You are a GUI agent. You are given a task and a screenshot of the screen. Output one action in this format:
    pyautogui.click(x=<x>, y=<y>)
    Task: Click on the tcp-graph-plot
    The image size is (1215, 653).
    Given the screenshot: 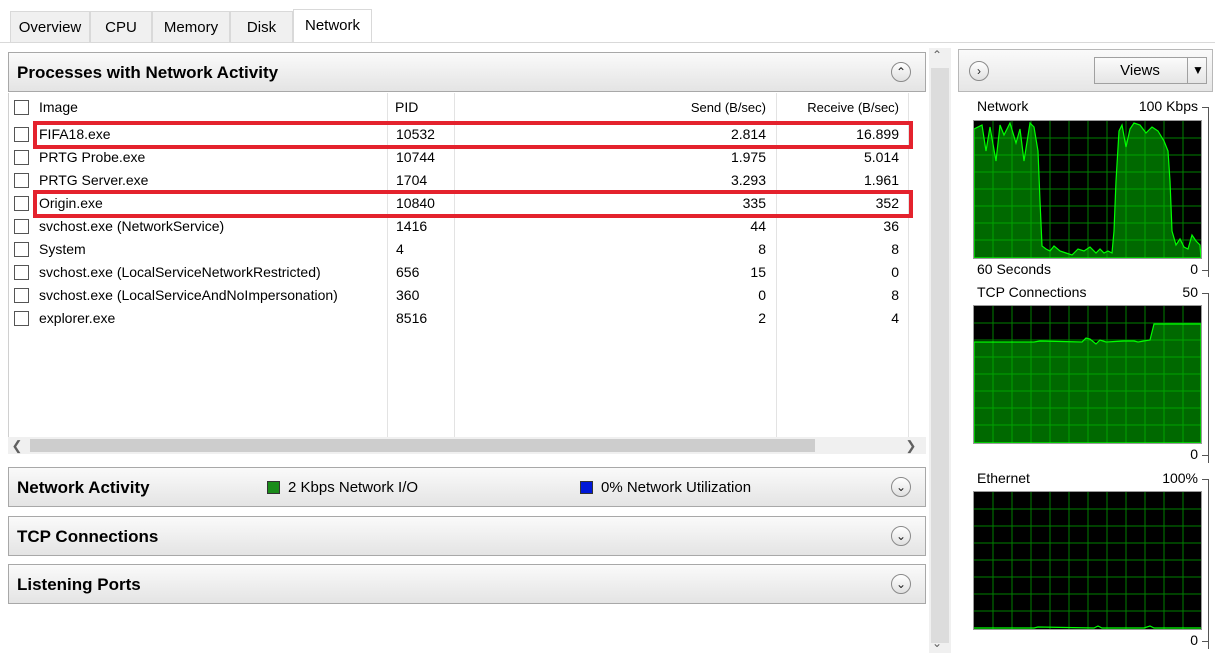 What is the action you would take?
    pyautogui.click(x=1087, y=374)
    